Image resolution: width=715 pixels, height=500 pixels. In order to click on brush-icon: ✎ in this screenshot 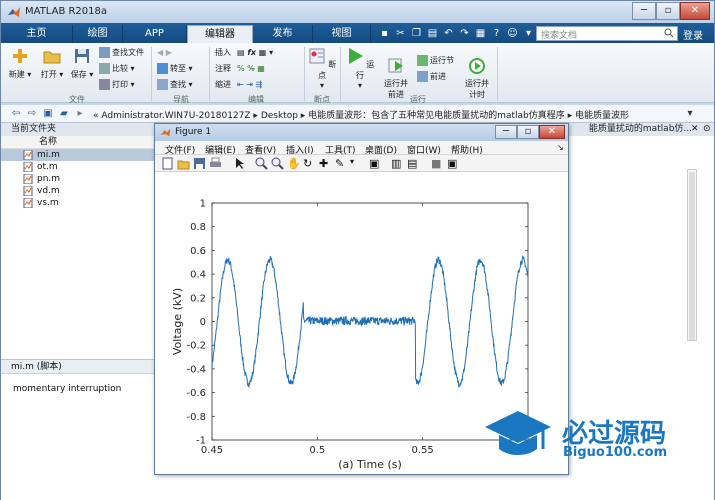, I will do `click(341, 163)`.